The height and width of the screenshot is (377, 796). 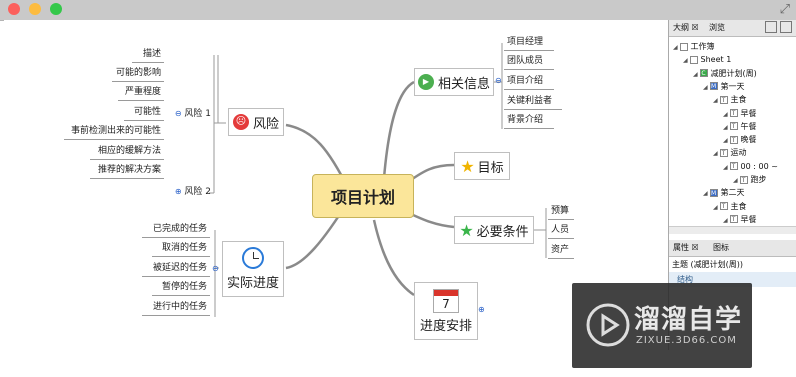 What do you see at coordinates (786, 27) in the screenshot?
I see `panel-menu-icon` at bounding box center [786, 27].